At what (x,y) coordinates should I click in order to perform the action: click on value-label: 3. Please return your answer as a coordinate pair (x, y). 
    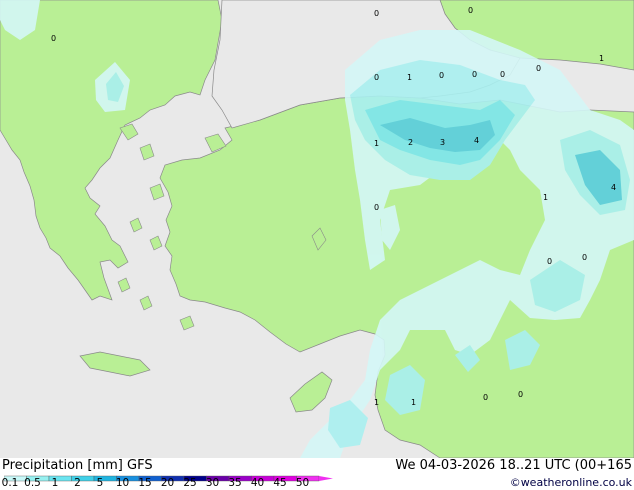
    Looking at the image, I should click on (442, 142).